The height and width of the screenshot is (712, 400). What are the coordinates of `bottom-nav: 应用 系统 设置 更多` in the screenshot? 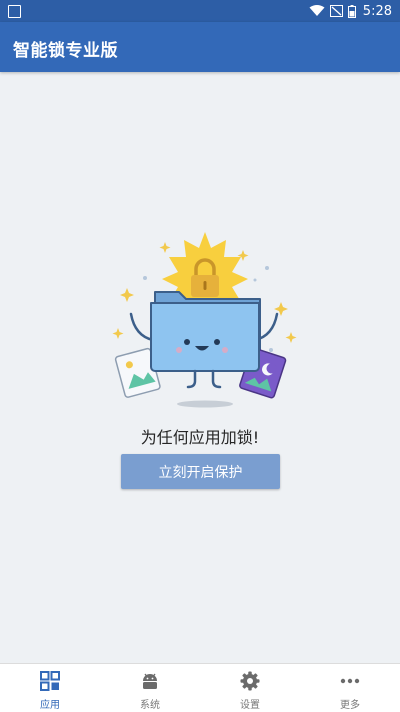 It's located at (200, 687).